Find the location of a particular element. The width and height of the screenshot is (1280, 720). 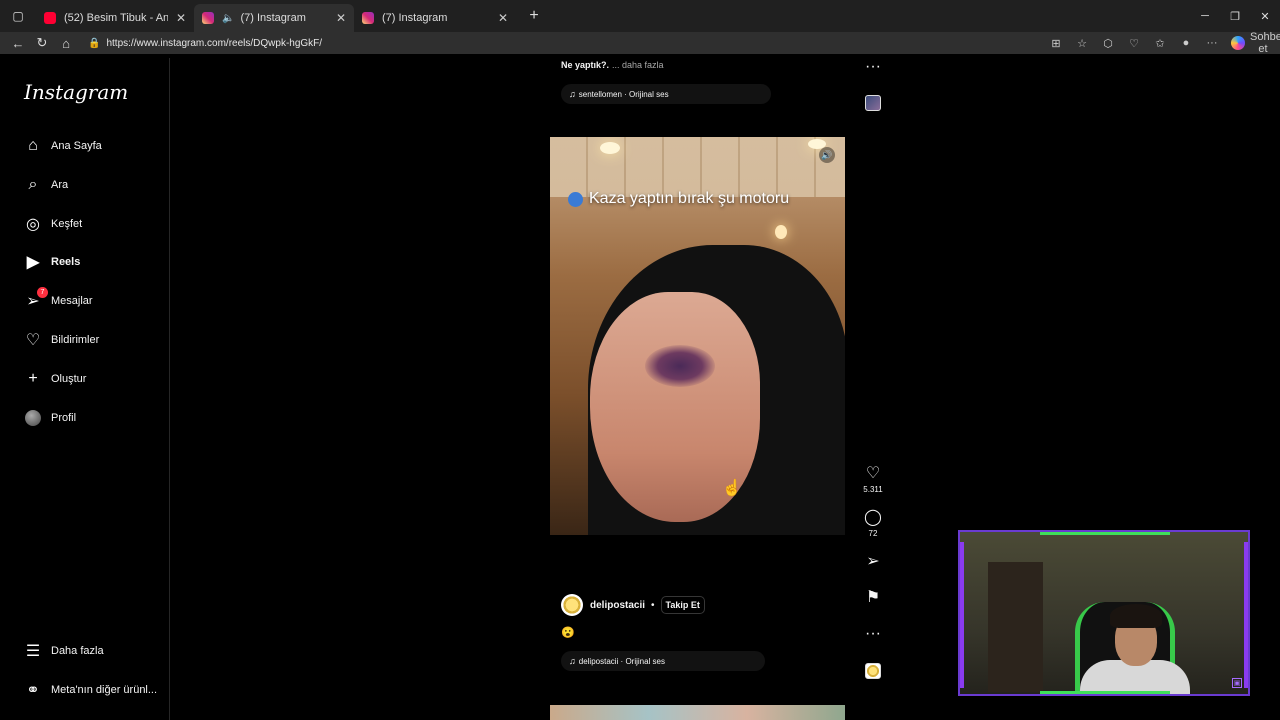

webcam-logo-icon: ▣ is located at coordinates (1237, 683).